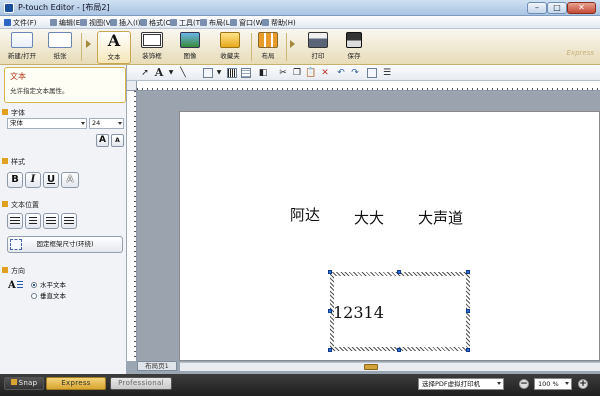 The height and width of the screenshot is (396, 600). What do you see at coordinates (246, 73) in the screenshot?
I see `table-icon` at bounding box center [246, 73].